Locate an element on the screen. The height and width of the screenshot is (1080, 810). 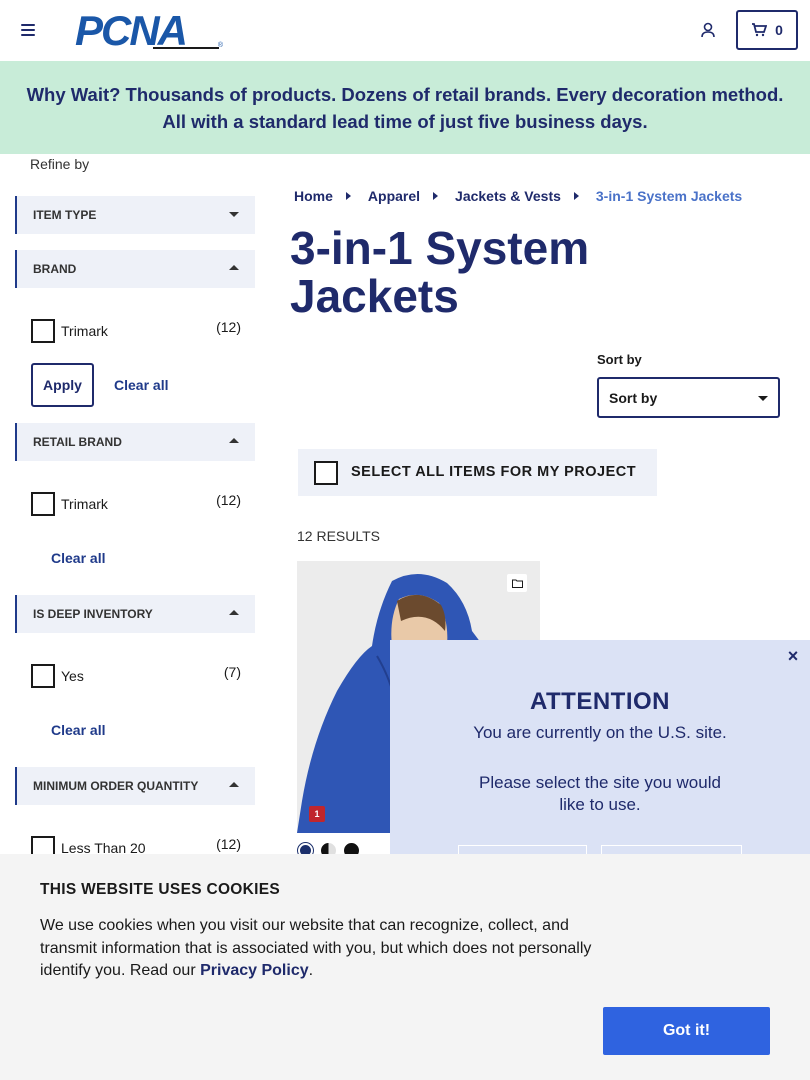
facet-title: ITEM TYPE is located at coordinates (65, 215).